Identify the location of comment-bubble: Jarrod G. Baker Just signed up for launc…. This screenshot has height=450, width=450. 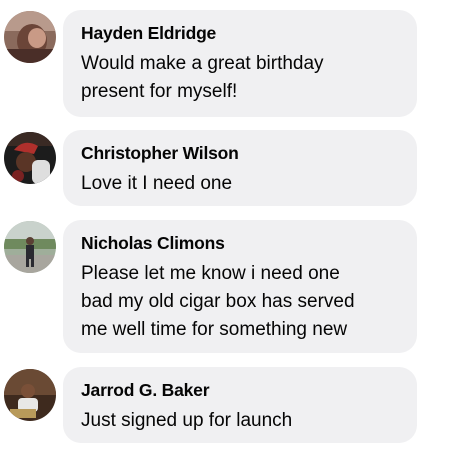
(240, 405).